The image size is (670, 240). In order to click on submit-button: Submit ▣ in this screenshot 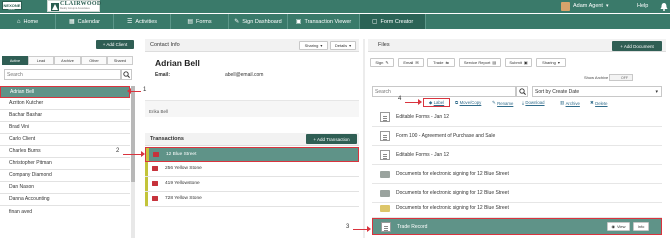, I will do `click(518, 62)`.